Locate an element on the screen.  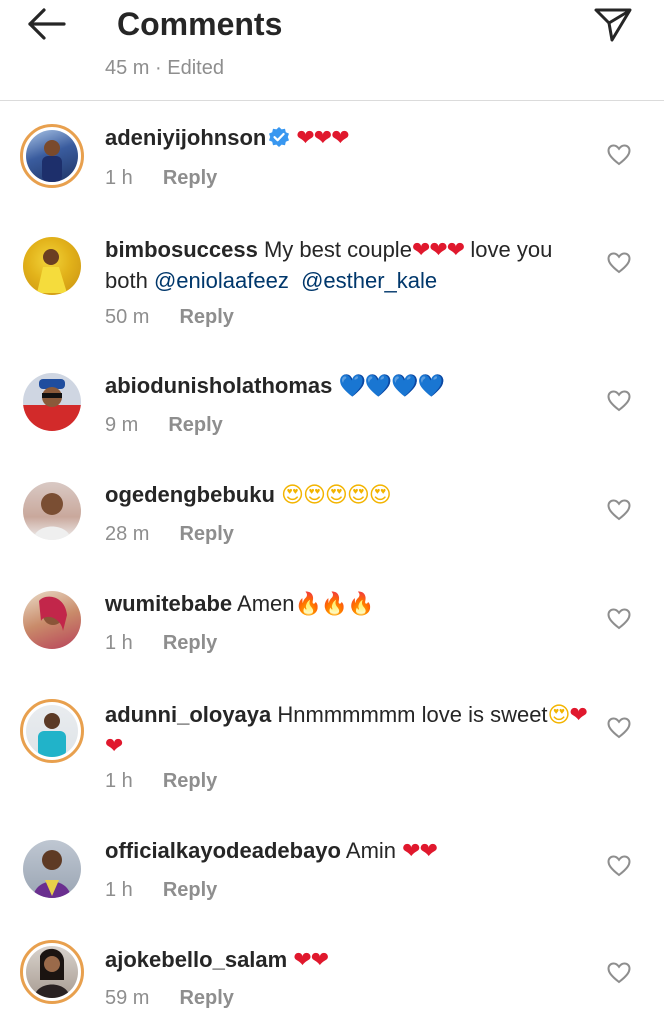
mention-link: @esther_kale is located at coordinates (369, 280).